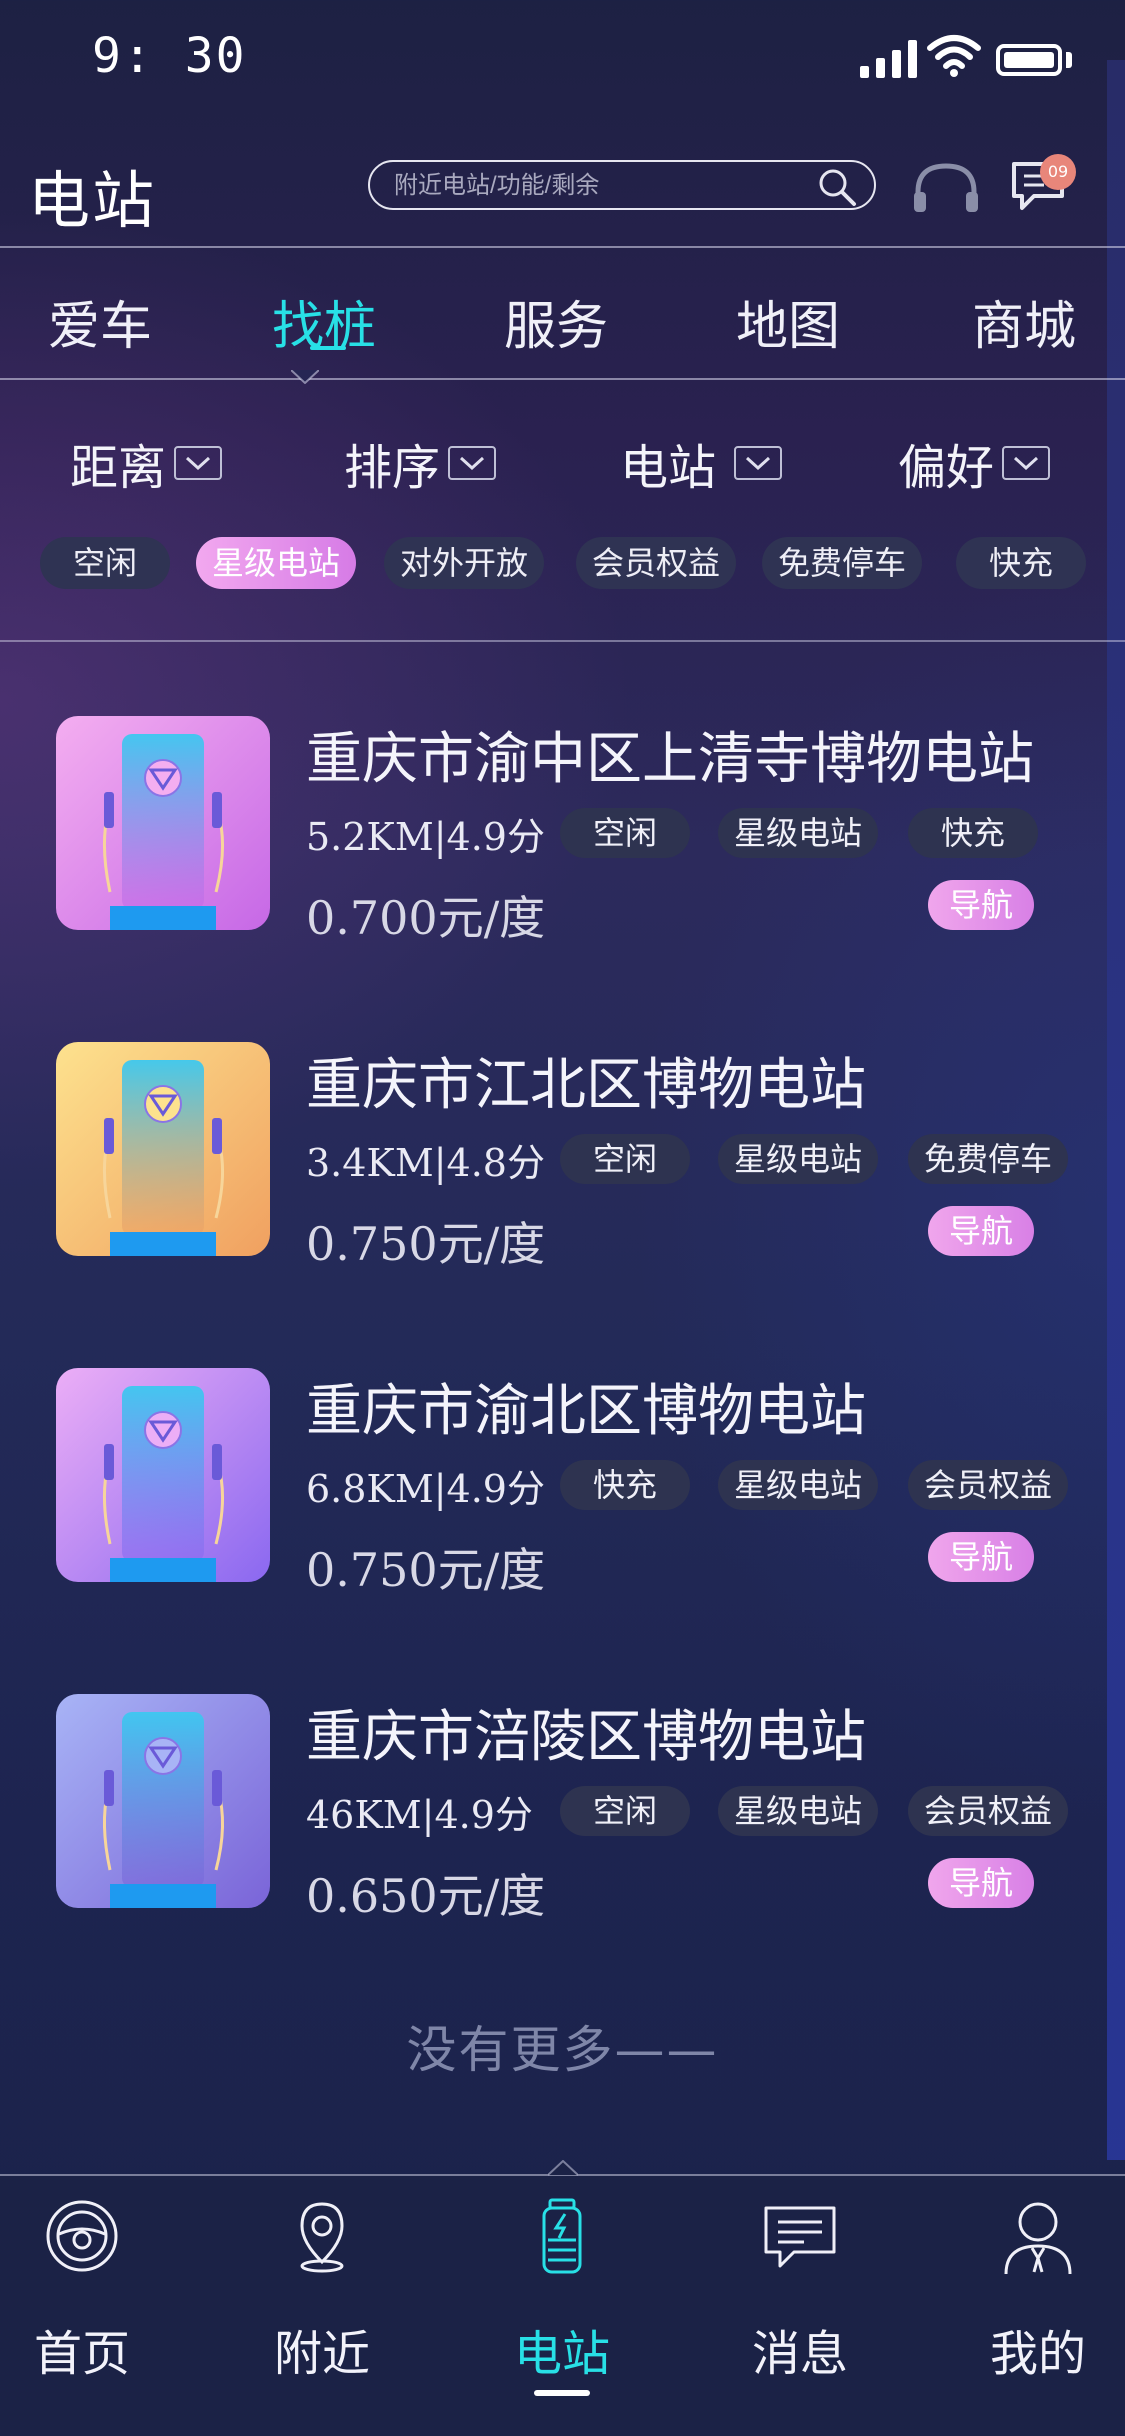 The height and width of the screenshot is (2436, 1125). What do you see at coordinates (322, 2237) in the screenshot?
I see `location-pin-icon` at bounding box center [322, 2237].